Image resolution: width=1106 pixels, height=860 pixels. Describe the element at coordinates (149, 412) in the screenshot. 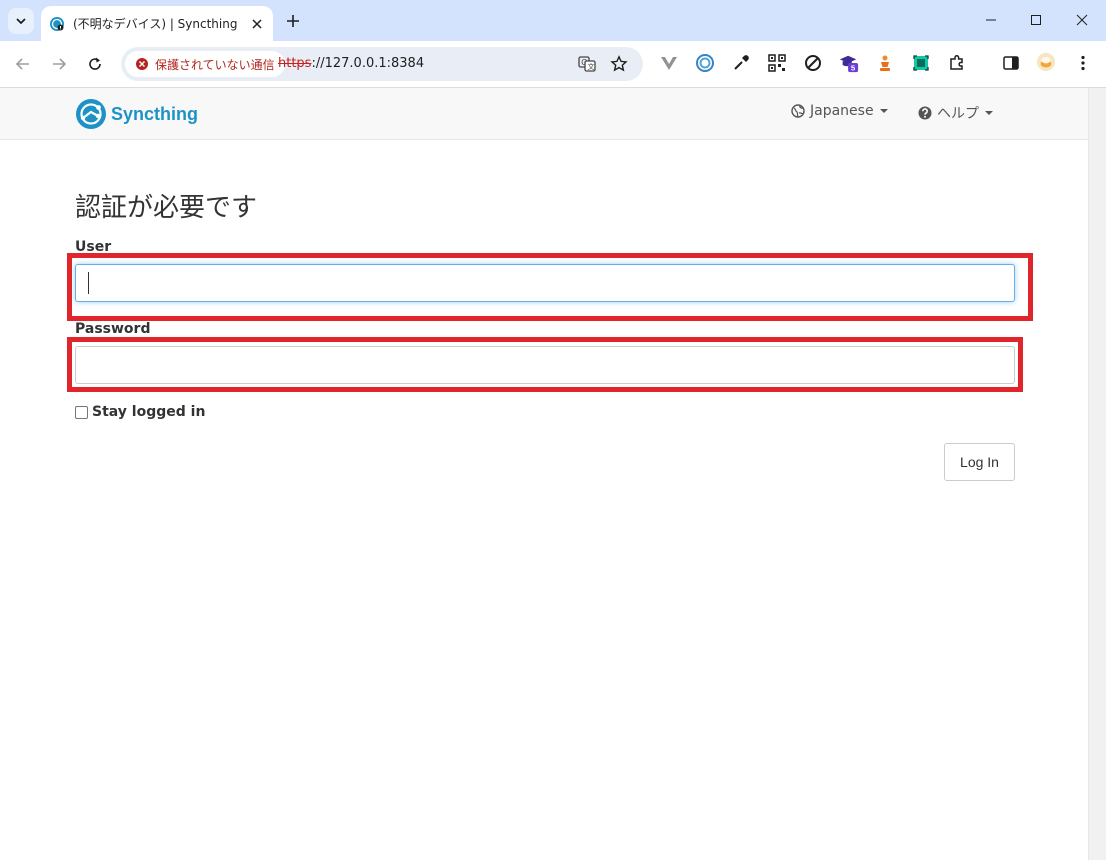

I see `stay-logged-in-label: Stay logged in` at that location.